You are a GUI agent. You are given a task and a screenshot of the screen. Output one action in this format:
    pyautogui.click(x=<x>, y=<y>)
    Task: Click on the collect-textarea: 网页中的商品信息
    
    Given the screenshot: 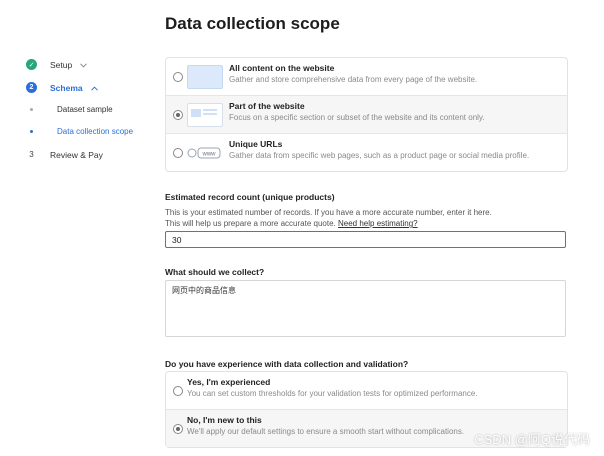 What is the action you would take?
    pyautogui.click(x=365, y=308)
    